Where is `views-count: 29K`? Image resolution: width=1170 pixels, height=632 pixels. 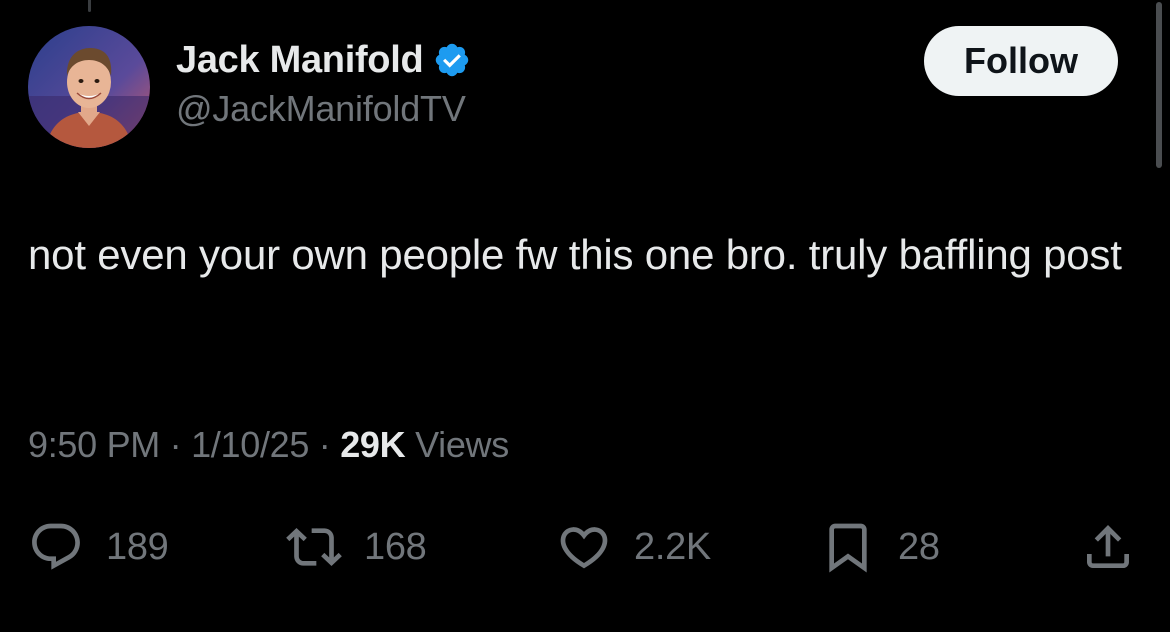
views-count: 29K is located at coordinates (372, 444).